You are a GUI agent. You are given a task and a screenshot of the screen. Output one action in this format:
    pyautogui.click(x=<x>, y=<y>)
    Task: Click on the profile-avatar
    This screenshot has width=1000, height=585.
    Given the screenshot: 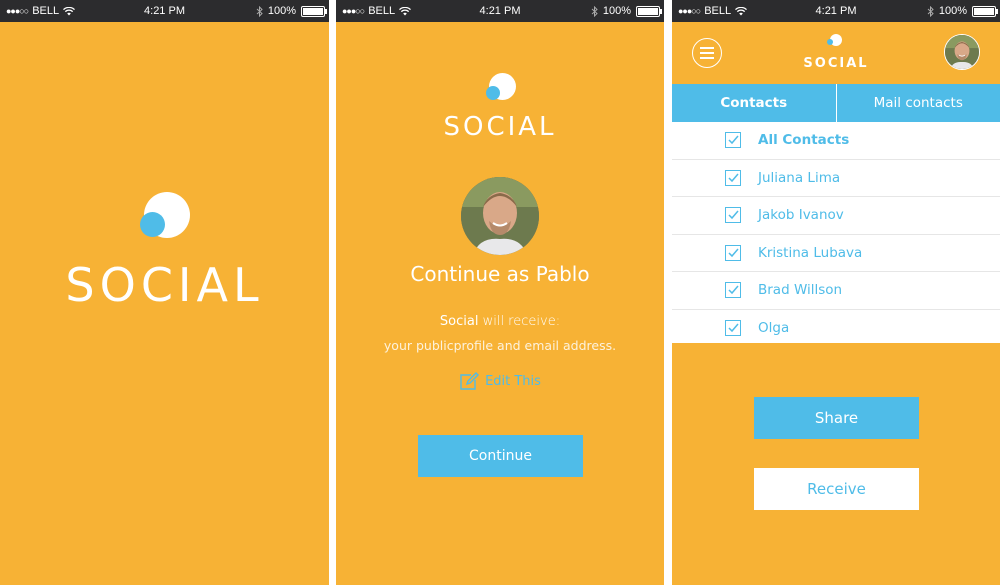 What is the action you would take?
    pyautogui.click(x=962, y=52)
    